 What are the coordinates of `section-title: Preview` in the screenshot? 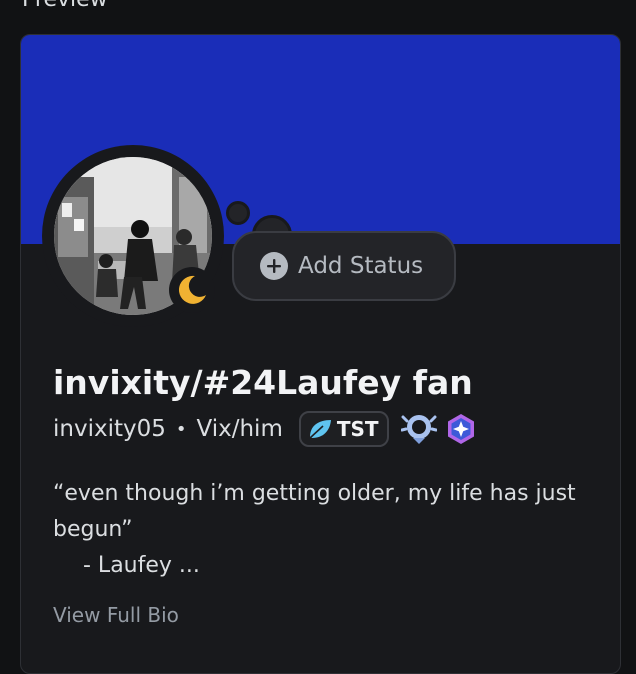 It's located at (65, 6).